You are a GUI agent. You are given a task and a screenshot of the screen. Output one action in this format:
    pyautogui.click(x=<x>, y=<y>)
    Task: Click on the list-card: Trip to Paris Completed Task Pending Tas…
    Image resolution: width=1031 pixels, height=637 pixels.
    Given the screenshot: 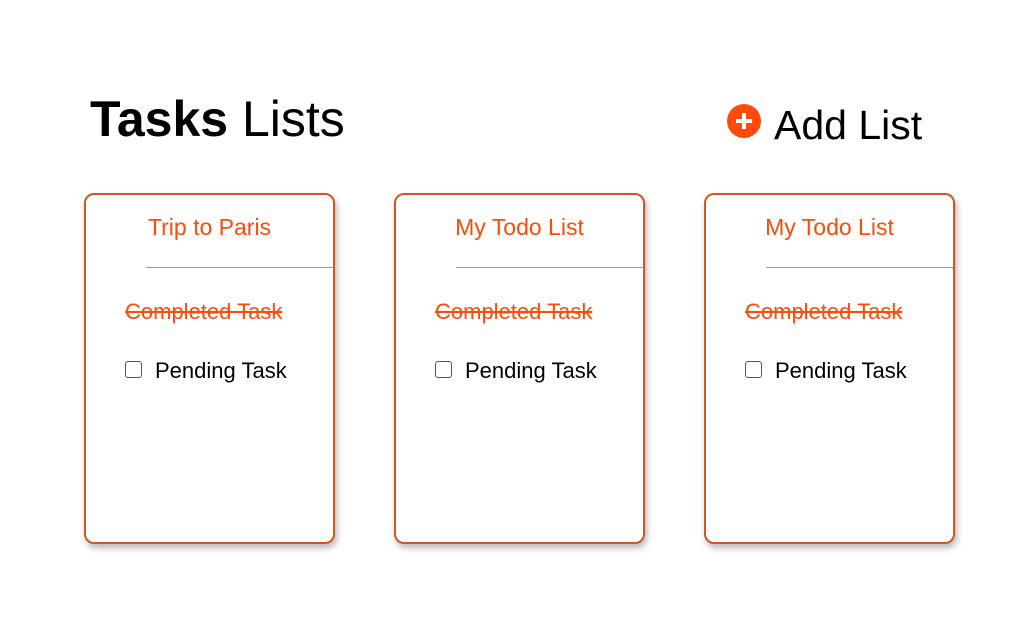 What is the action you would take?
    pyautogui.click(x=209, y=368)
    